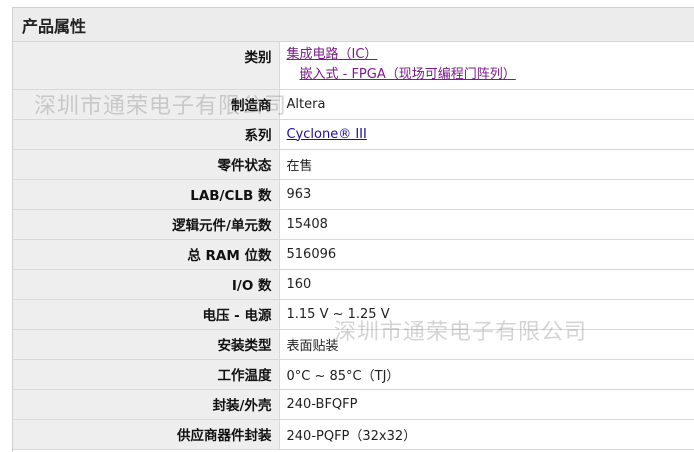 This screenshot has width=694, height=452. I want to click on supplier-package-value: 240-PQFP（32x32）, so click(486, 434).